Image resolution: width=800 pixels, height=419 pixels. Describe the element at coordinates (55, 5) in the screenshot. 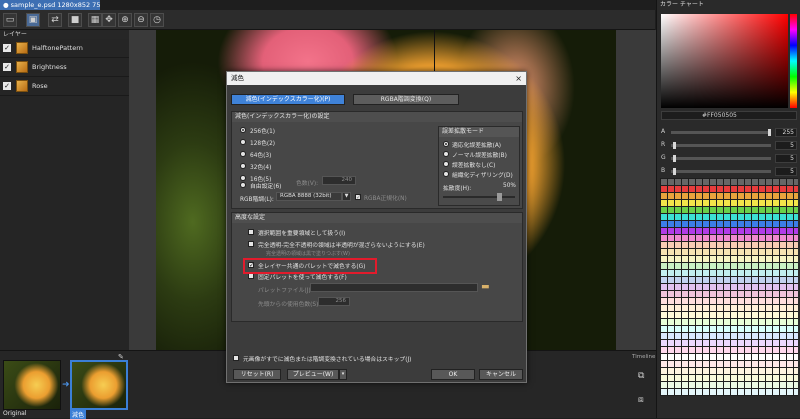

I see `document-title: sample_e.psd 1280x852 75%` at that location.